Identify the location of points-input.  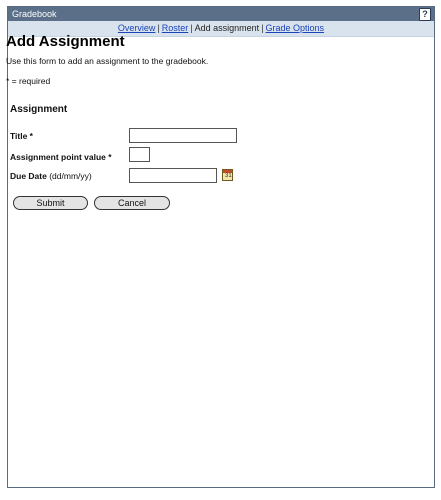
(139, 154).